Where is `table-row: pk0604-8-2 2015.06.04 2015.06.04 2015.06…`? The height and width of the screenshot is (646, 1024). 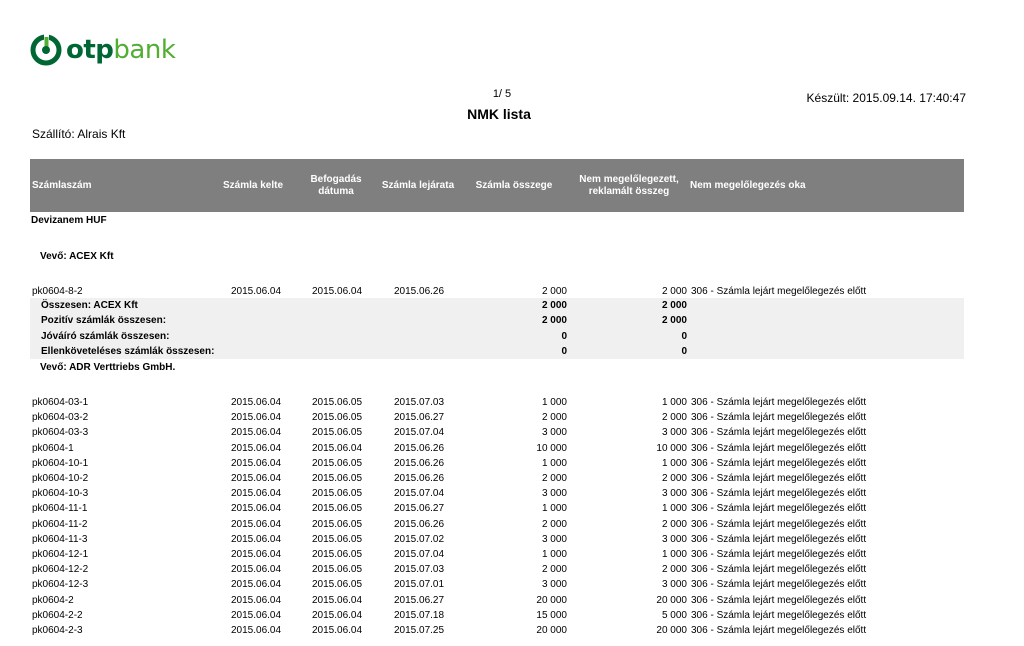 table-row: pk0604-8-2 2015.06.04 2015.06.04 2015.06… is located at coordinates (497, 291).